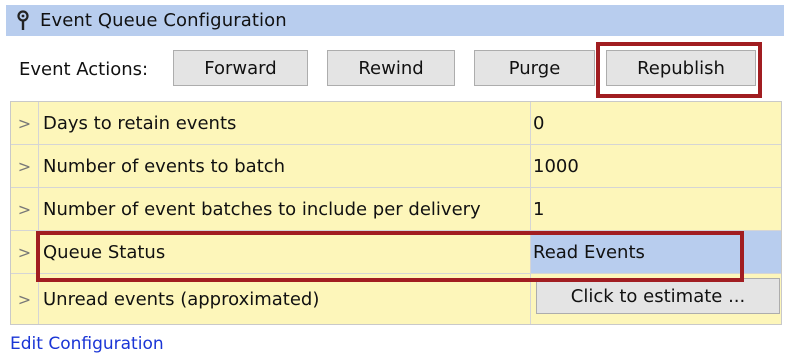 Image resolution: width=796 pixels, height=358 pixels. What do you see at coordinates (87, 344) in the screenshot?
I see `edit-configuration-link: Edit Configuration` at bounding box center [87, 344].